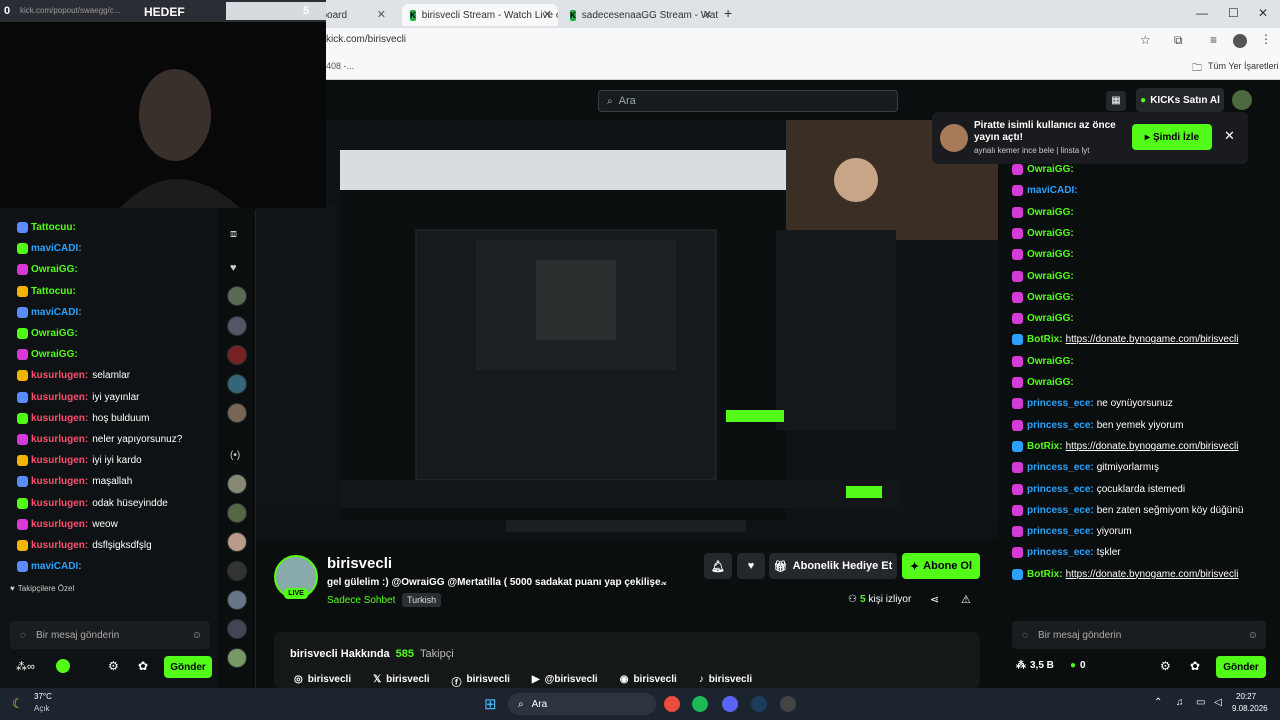 The height and width of the screenshot is (720, 1280). Describe the element at coordinates (1078, 665) in the screenshot. I see `kicks-balance: ● 0` at that location.